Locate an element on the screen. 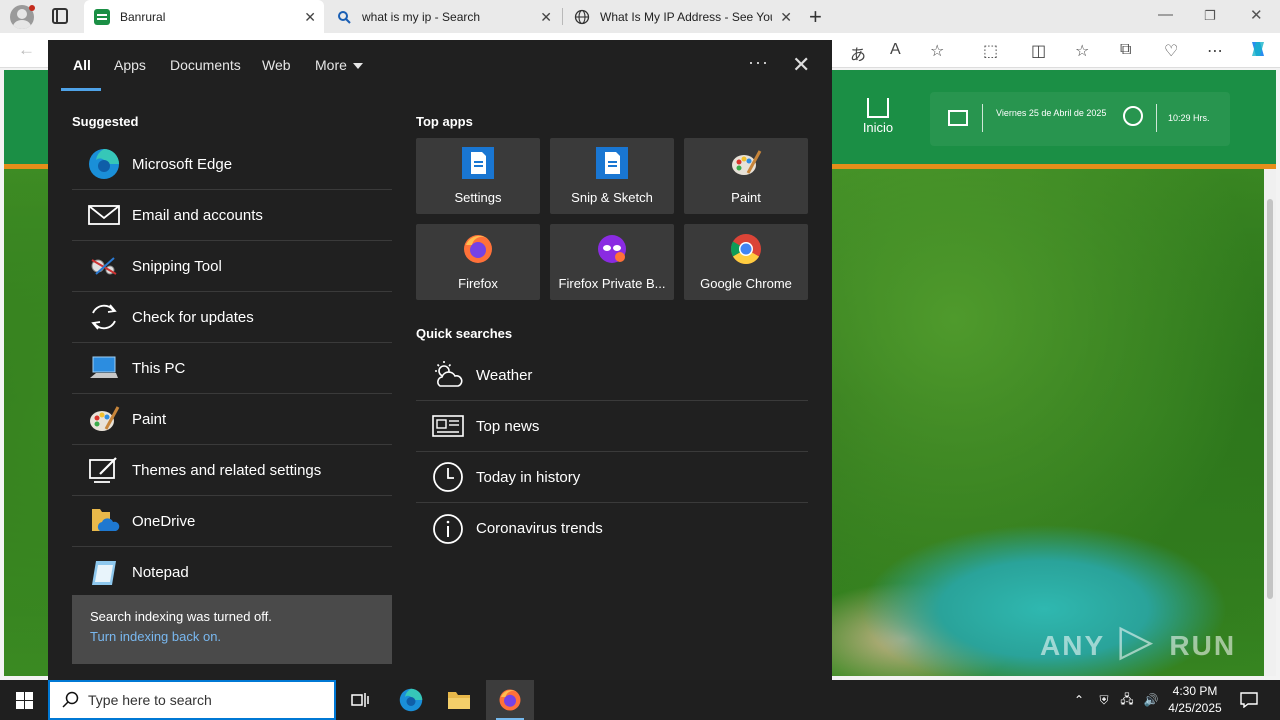 The image size is (1280, 720). tab-actions-icon is located at coordinates (60, 16).